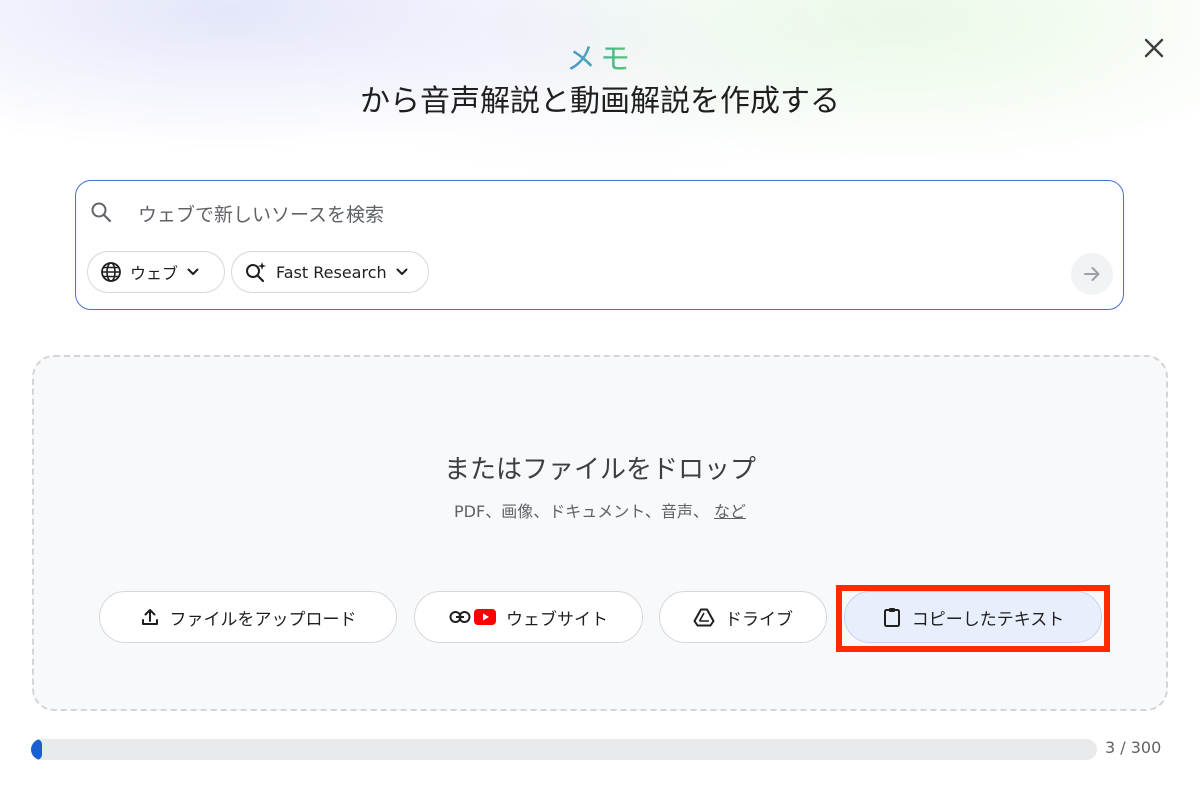 Image resolution: width=1200 pixels, height=811 pixels. I want to click on dropzone-title: またはファイルをドロップ, so click(599, 470).